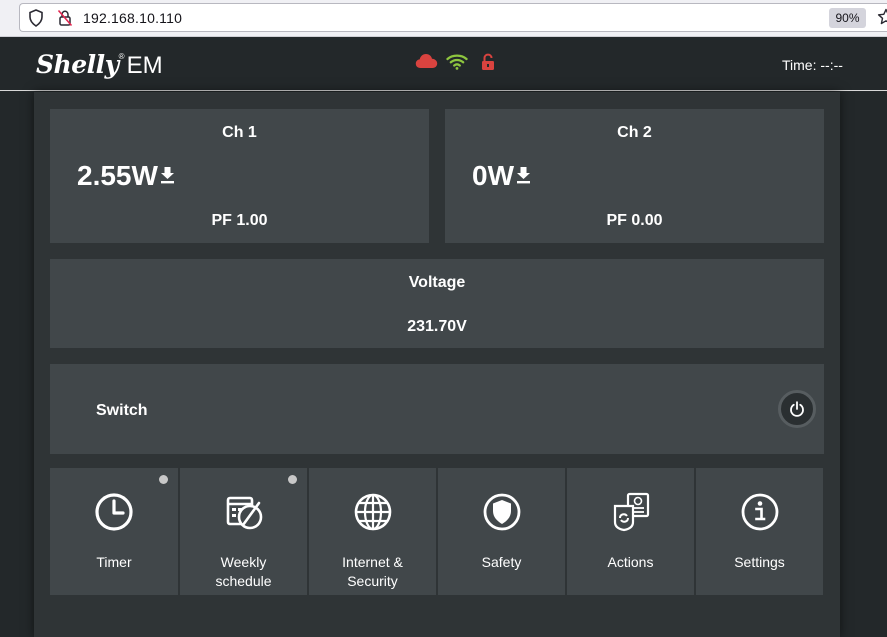  What do you see at coordinates (634, 220) in the screenshot?
I see `channel-2-pf: PF 0.00` at bounding box center [634, 220].